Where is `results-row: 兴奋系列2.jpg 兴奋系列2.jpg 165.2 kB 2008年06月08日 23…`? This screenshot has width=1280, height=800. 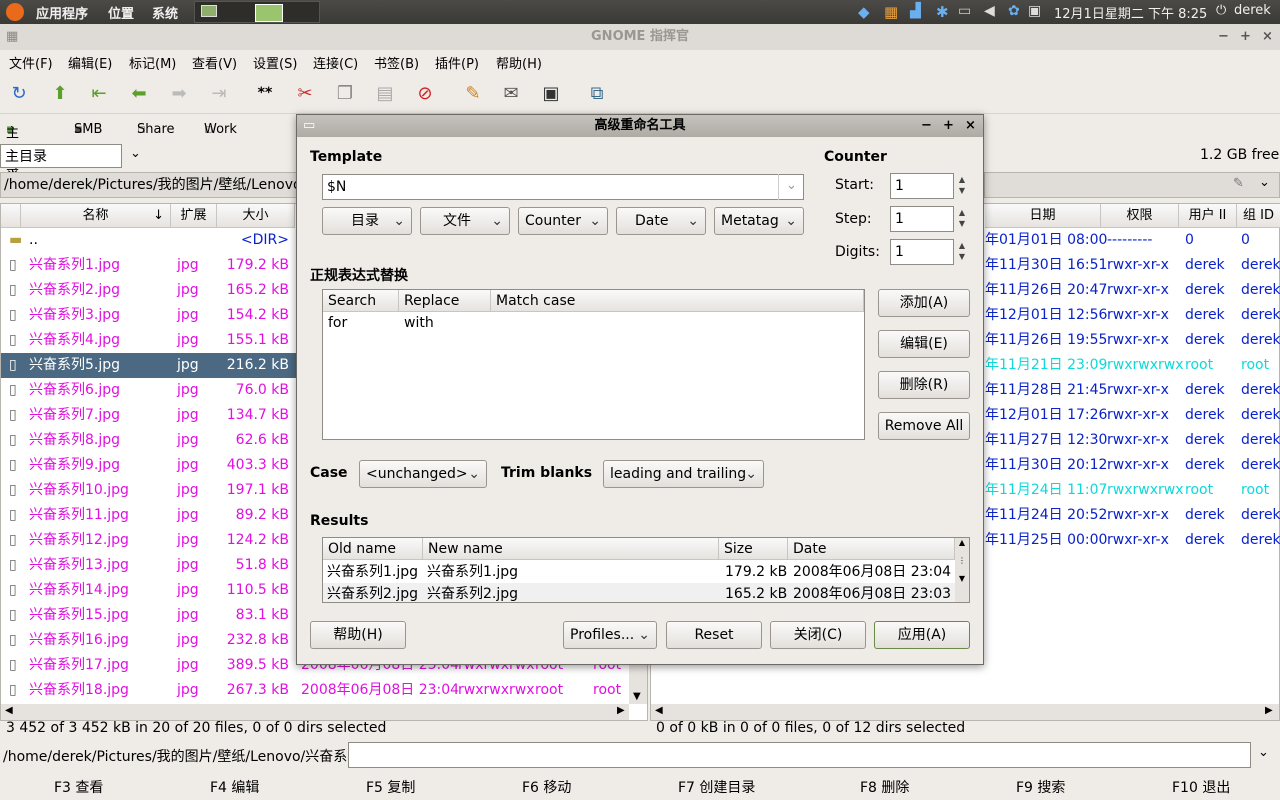 results-row: 兴奋系列2.jpg 兴奋系列2.jpg 165.2 kB 2008年06月08日 23… is located at coordinates (639, 592).